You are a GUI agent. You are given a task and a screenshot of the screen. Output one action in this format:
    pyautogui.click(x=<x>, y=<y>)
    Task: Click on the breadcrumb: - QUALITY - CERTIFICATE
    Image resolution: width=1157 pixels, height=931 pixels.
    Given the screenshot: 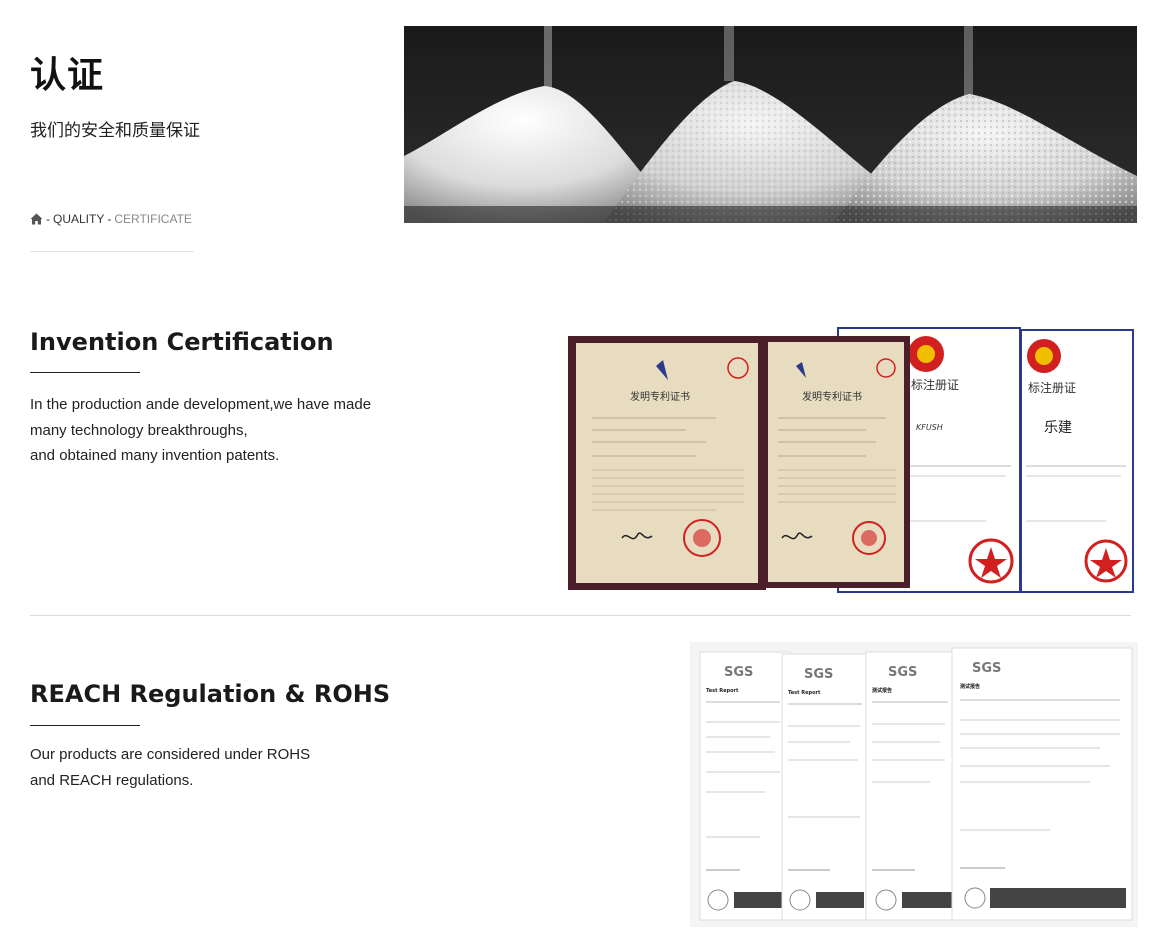 What is the action you would take?
    pyautogui.click(x=111, y=219)
    